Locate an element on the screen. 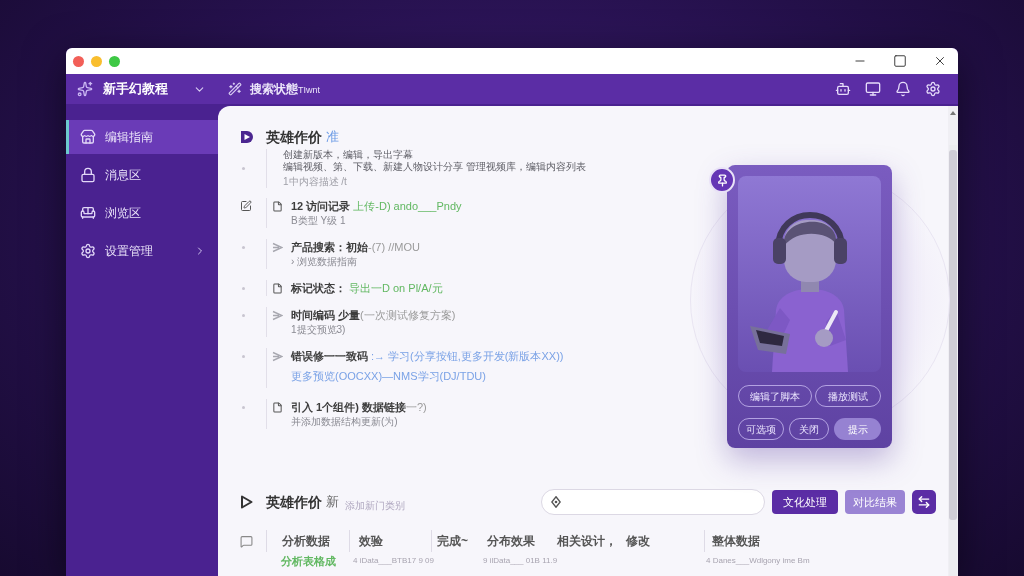  entry-note: 更多预览(OOCXX)—NMS学习(DJ/TDU) is located at coordinates (388, 376).